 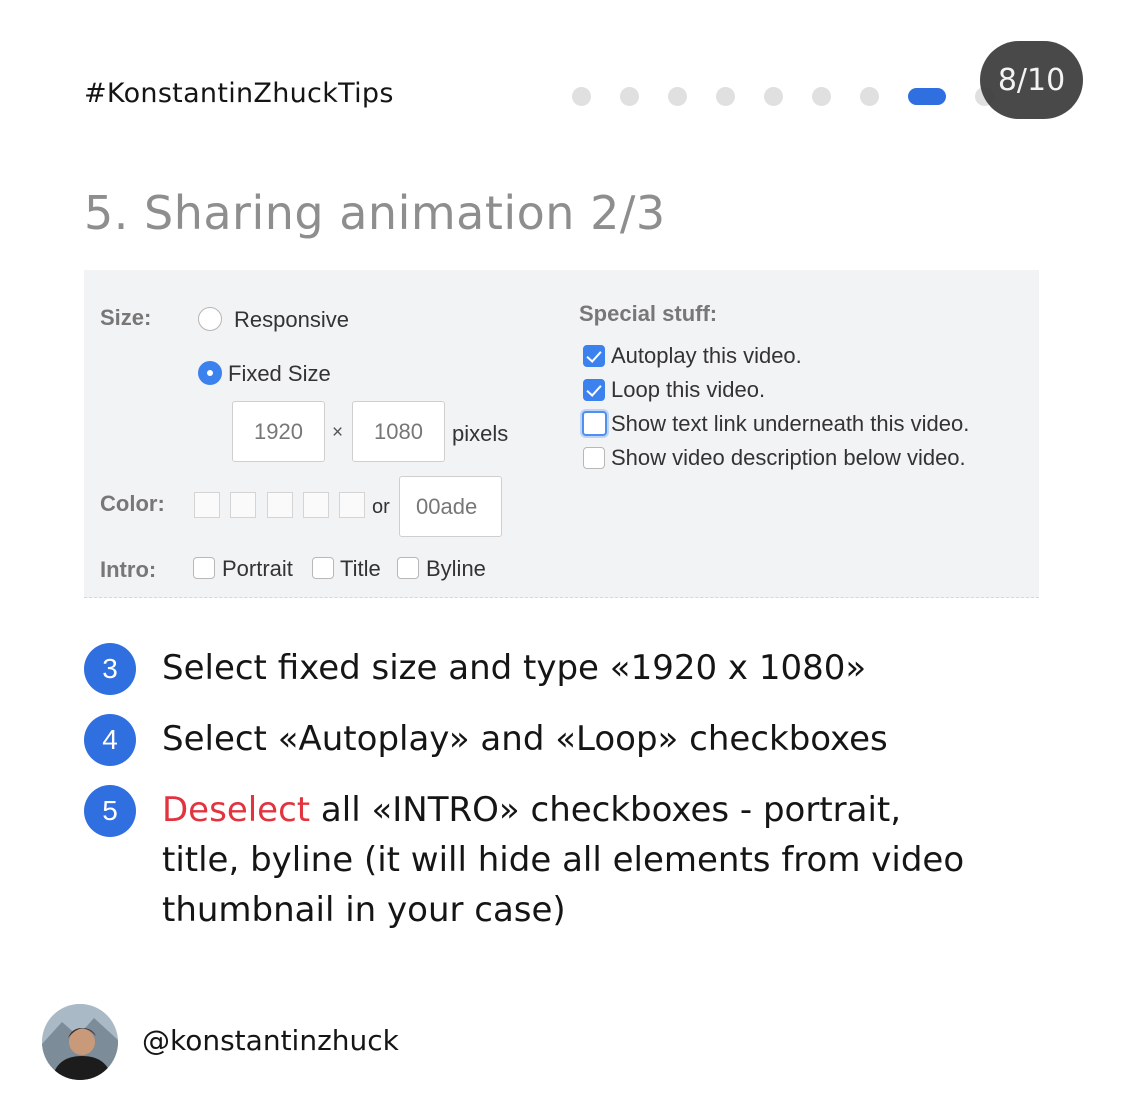 What do you see at coordinates (1031, 80) in the screenshot?
I see `slide-counter-badge: 8/10` at bounding box center [1031, 80].